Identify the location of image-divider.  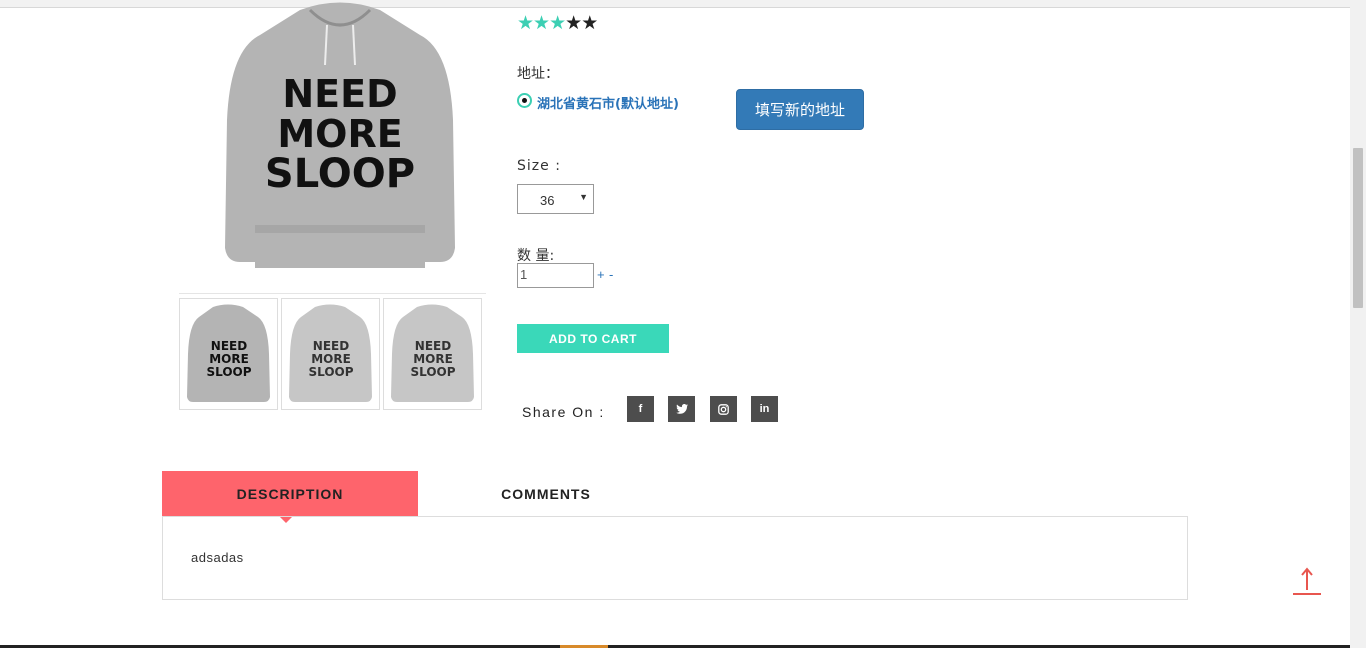
(332, 293).